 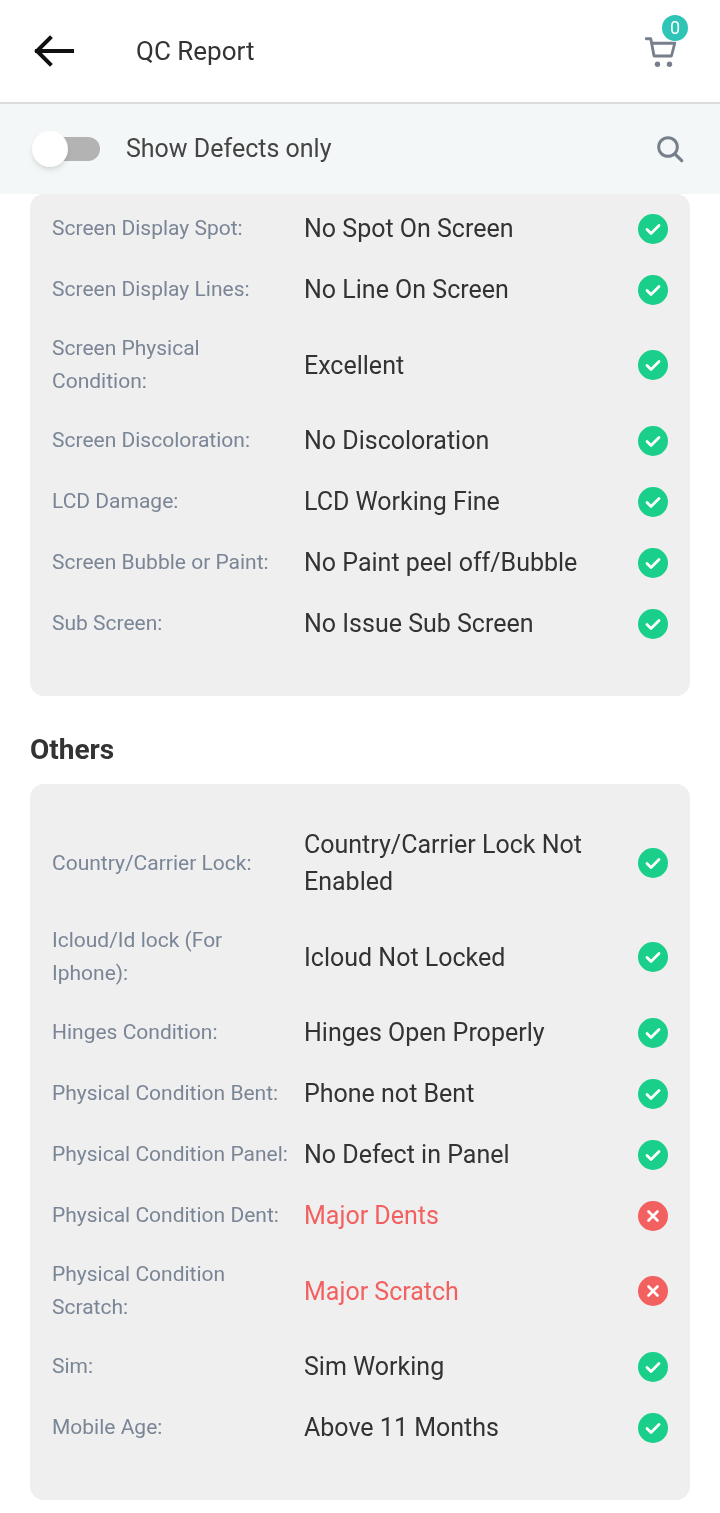 I want to click on field-label: Country/Carrier Lock:, so click(x=152, y=863).